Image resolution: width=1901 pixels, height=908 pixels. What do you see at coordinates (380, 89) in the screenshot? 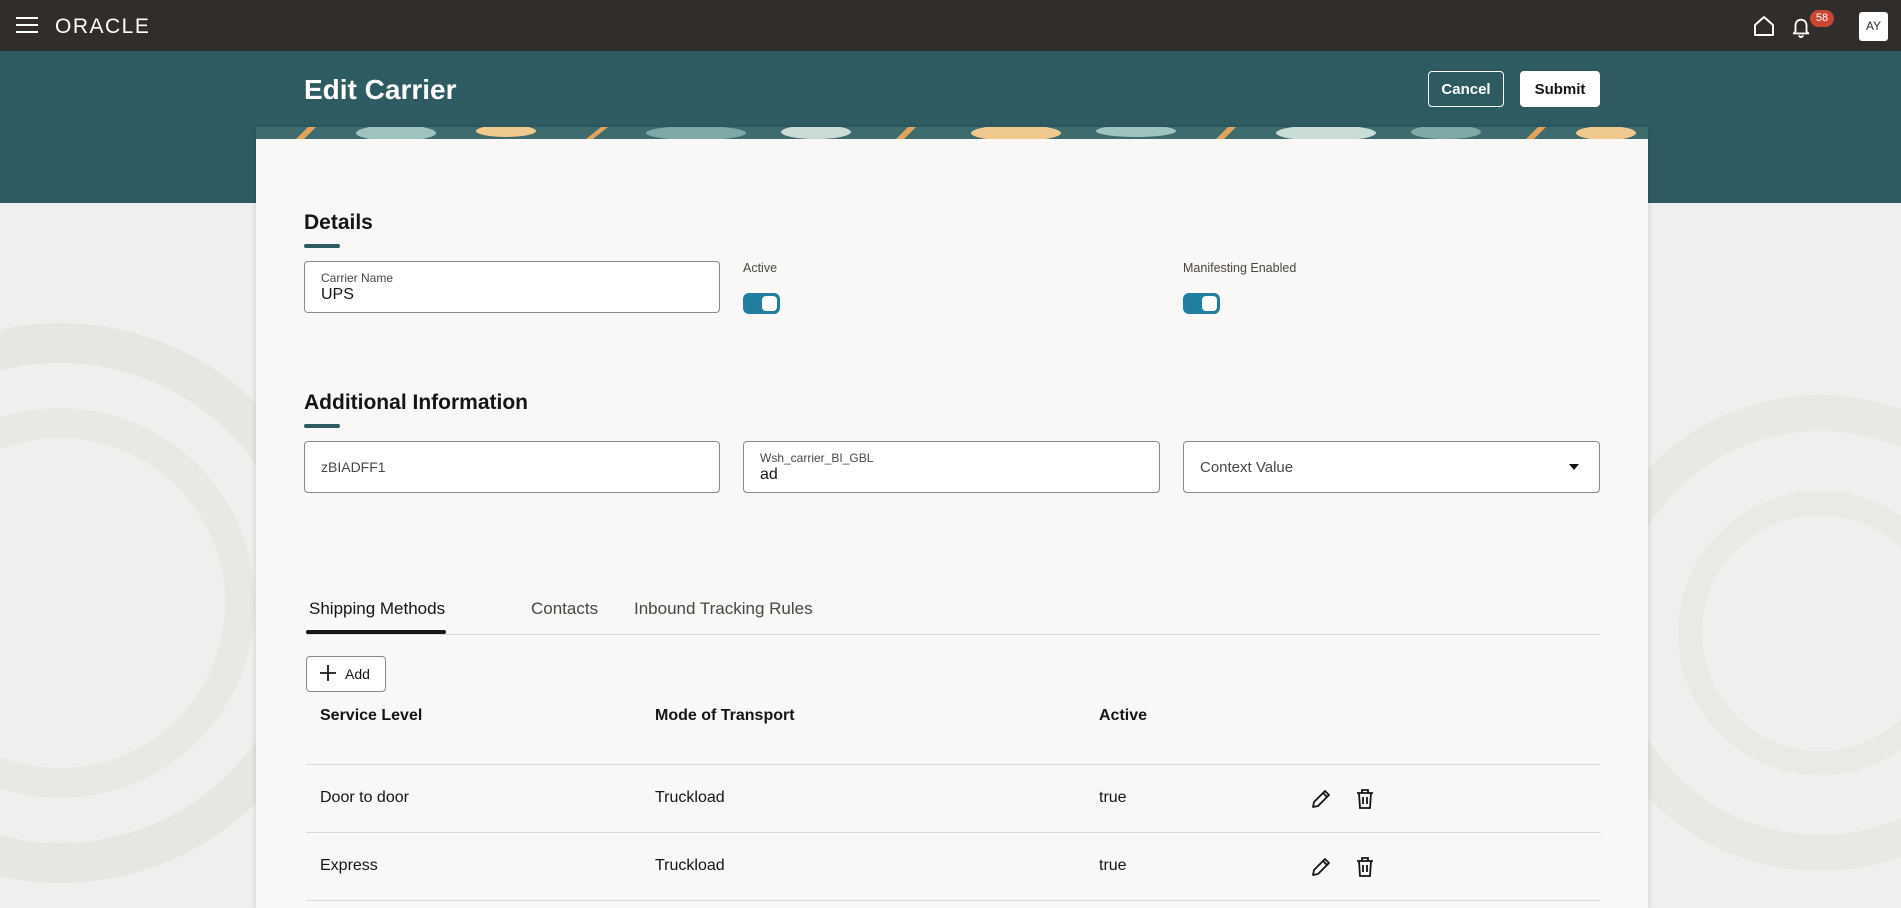
I see `page-title: Edit Carrier` at bounding box center [380, 89].